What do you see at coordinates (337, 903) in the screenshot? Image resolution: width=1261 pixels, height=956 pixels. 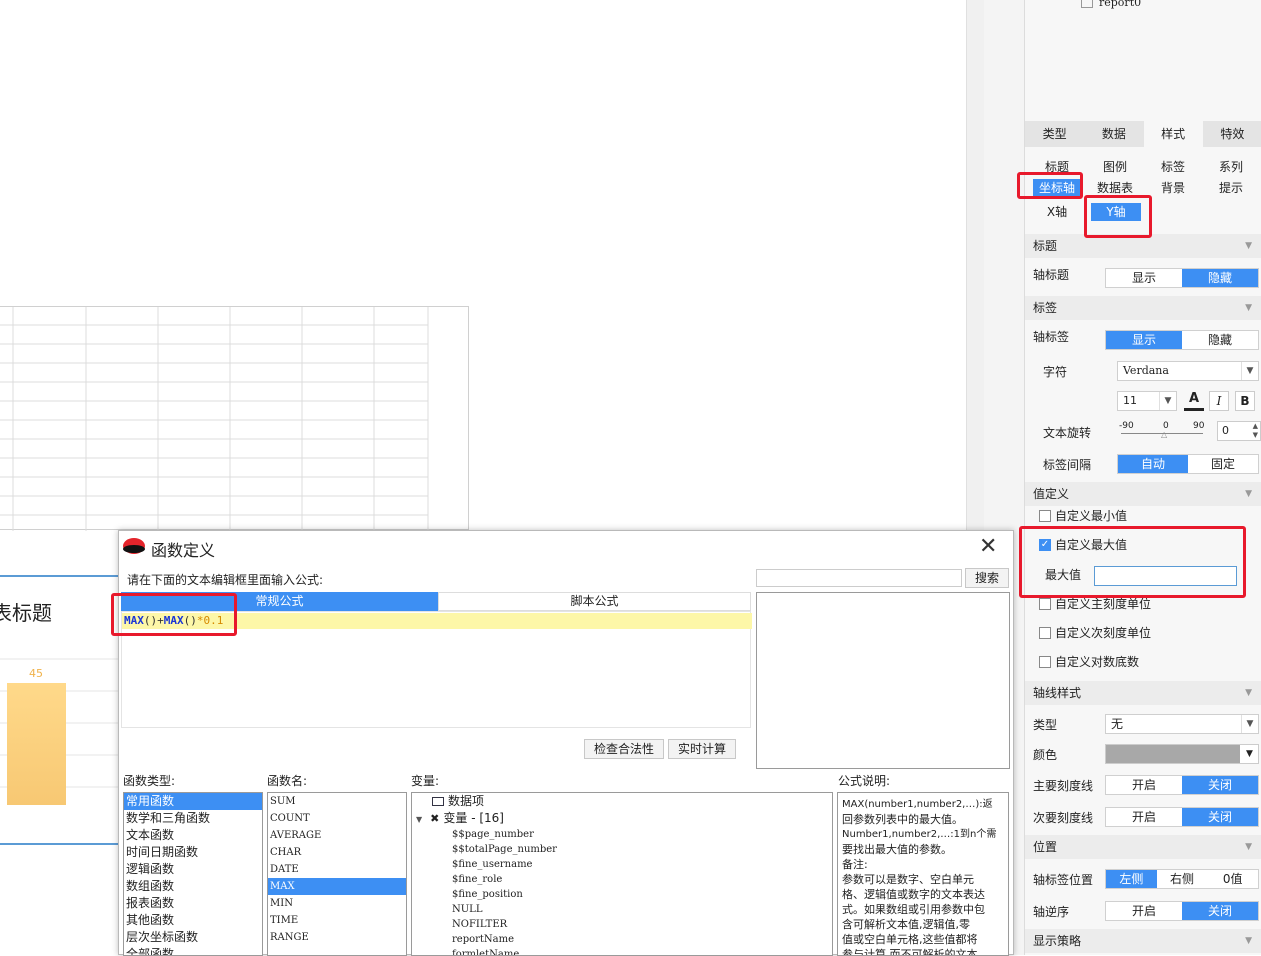 I see `list-item: MIN` at bounding box center [337, 903].